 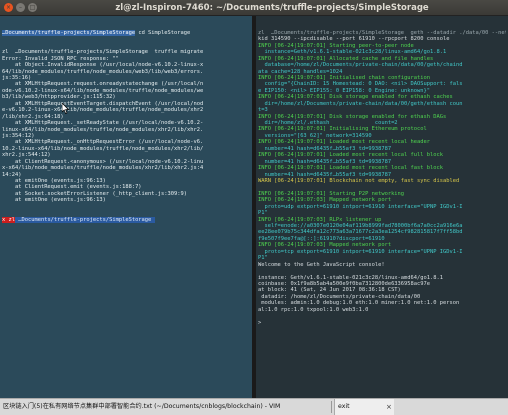 What do you see at coordinates (32, 7) in the screenshot?
I see `window-maximize-button: □` at bounding box center [32, 7].